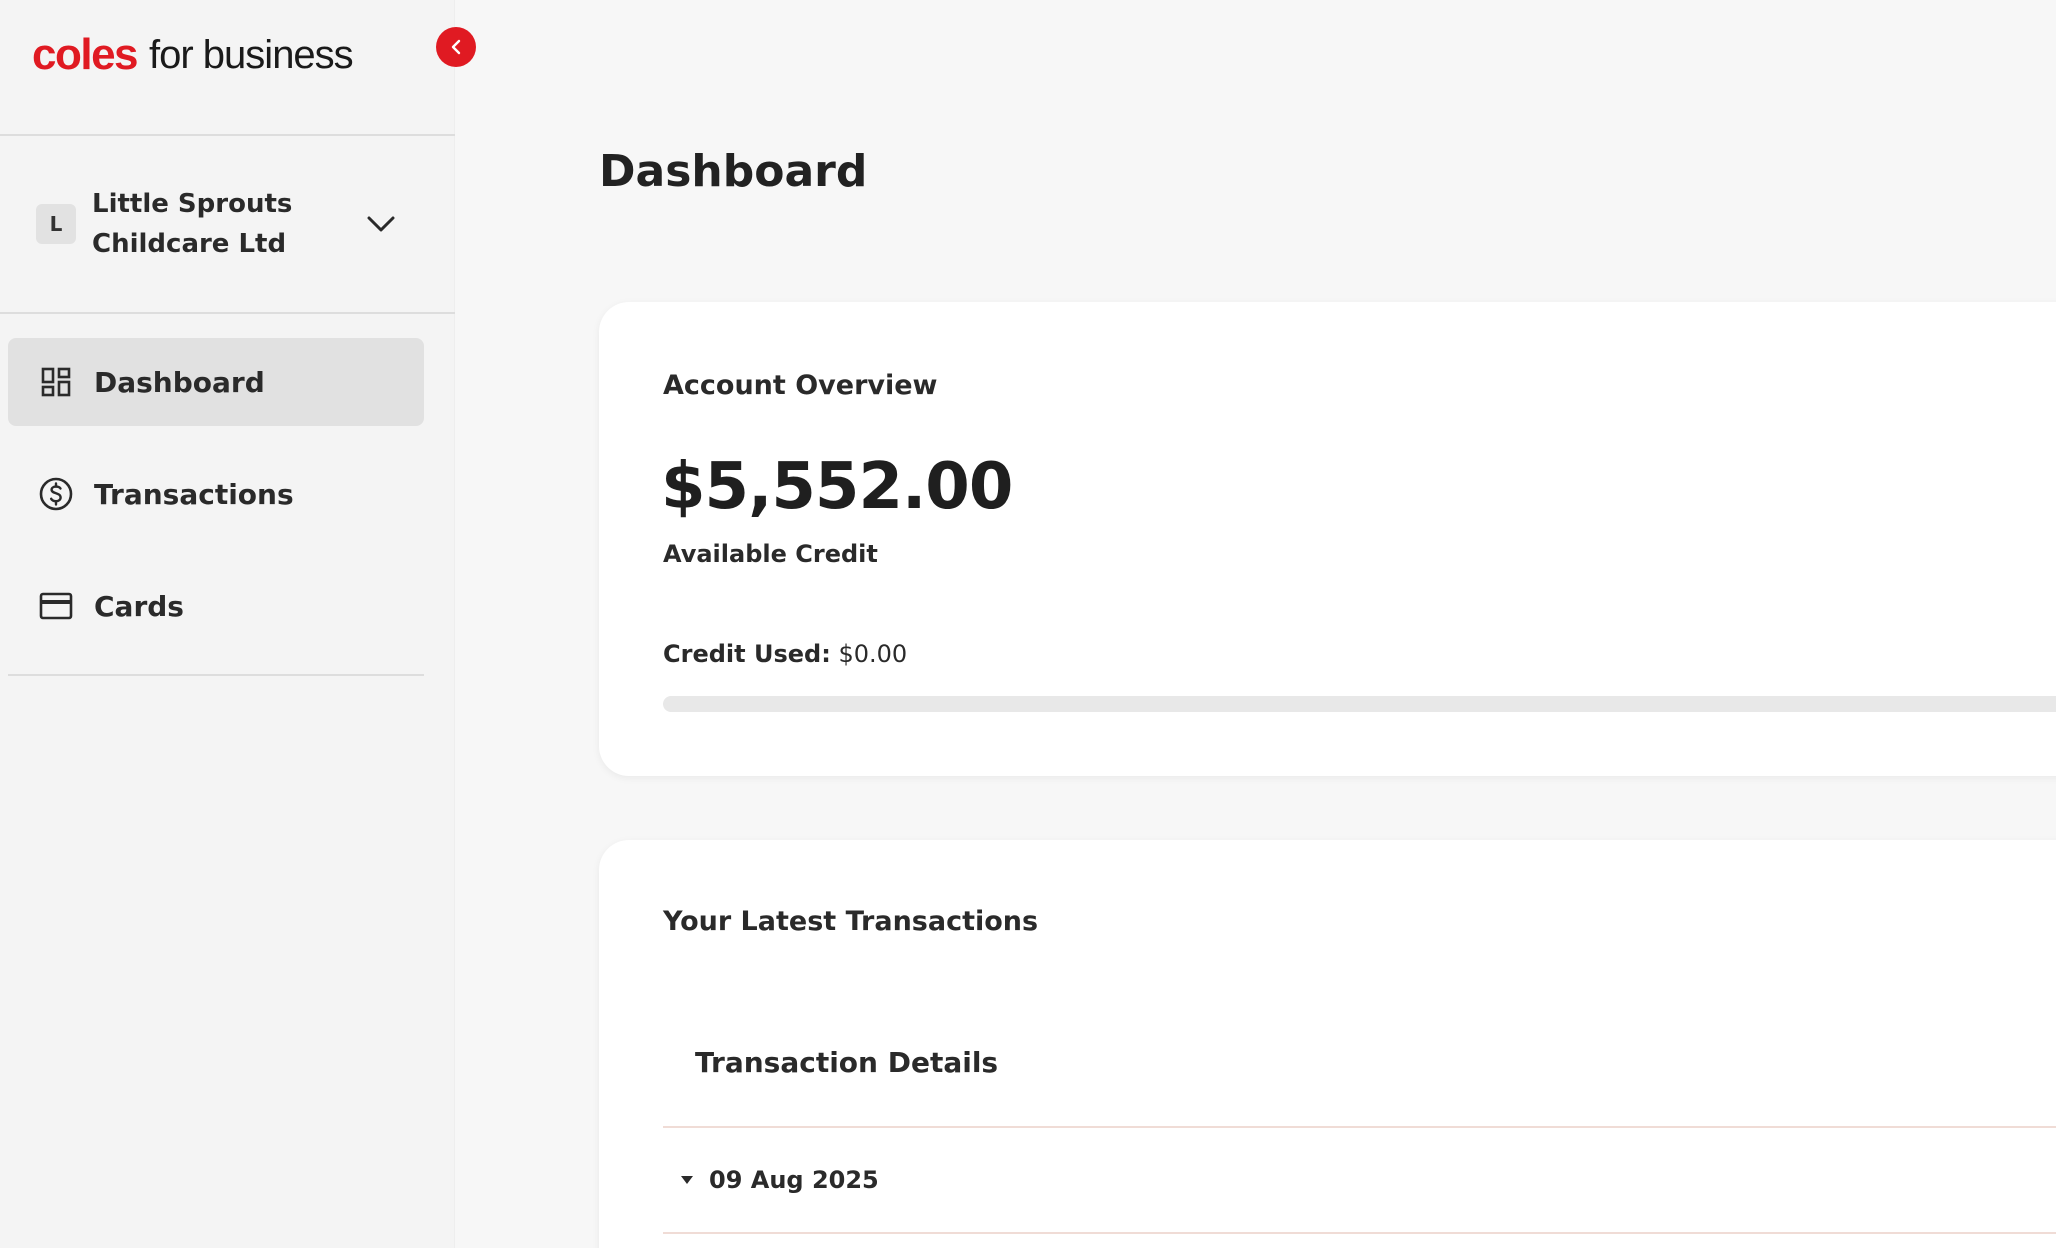 The image size is (2056, 1248). What do you see at coordinates (192, 224) in the screenshot?
I see `account-name: Little Sprouts Childcare Ltd` at bounding box center [192, 224].